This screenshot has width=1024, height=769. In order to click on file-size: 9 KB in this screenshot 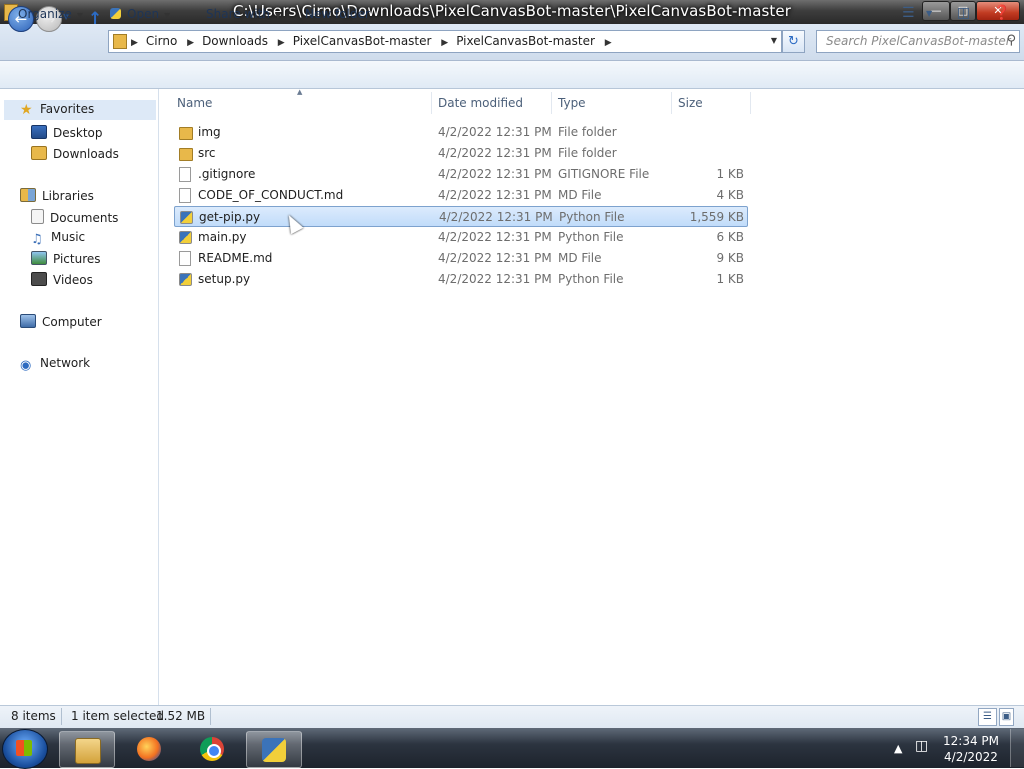, I will do `click(730, 258)`.